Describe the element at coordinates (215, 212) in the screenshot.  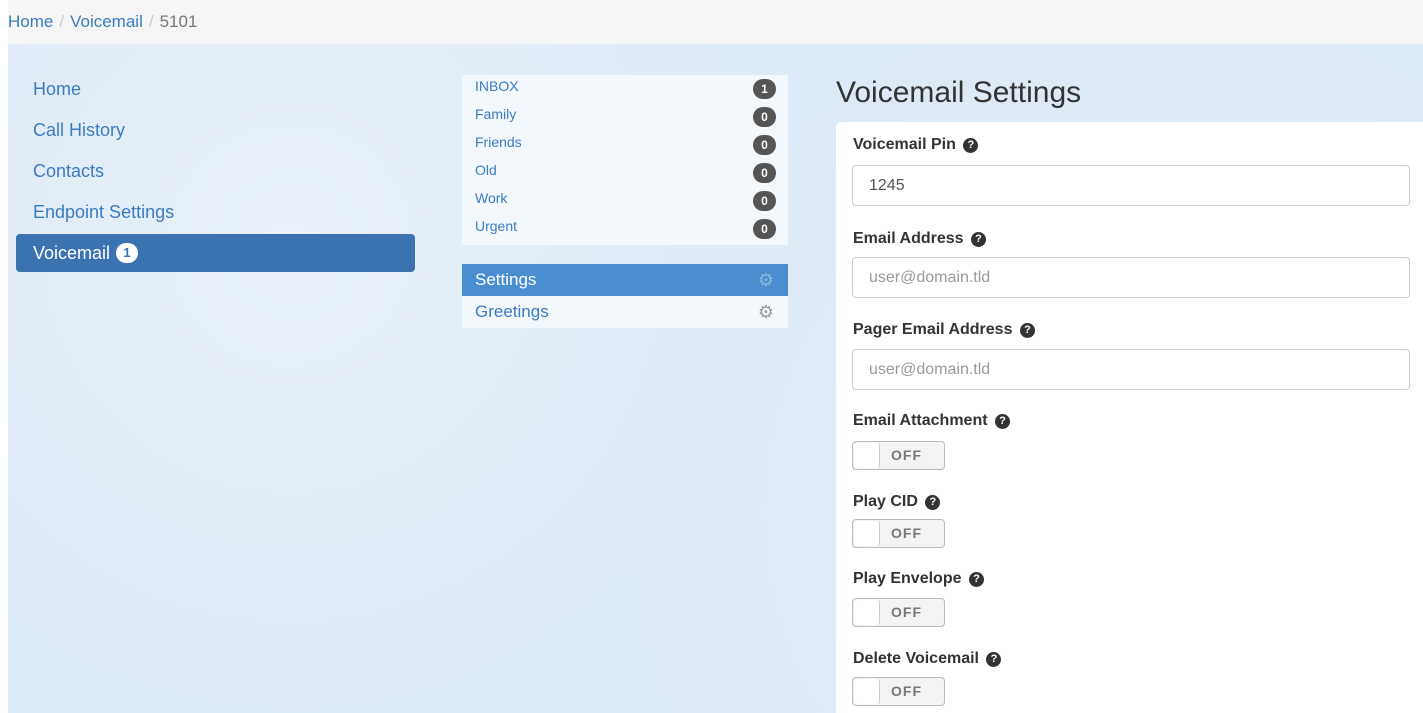
I see `nav-item-endpoint-settings: Endpoint Settings` at that location.